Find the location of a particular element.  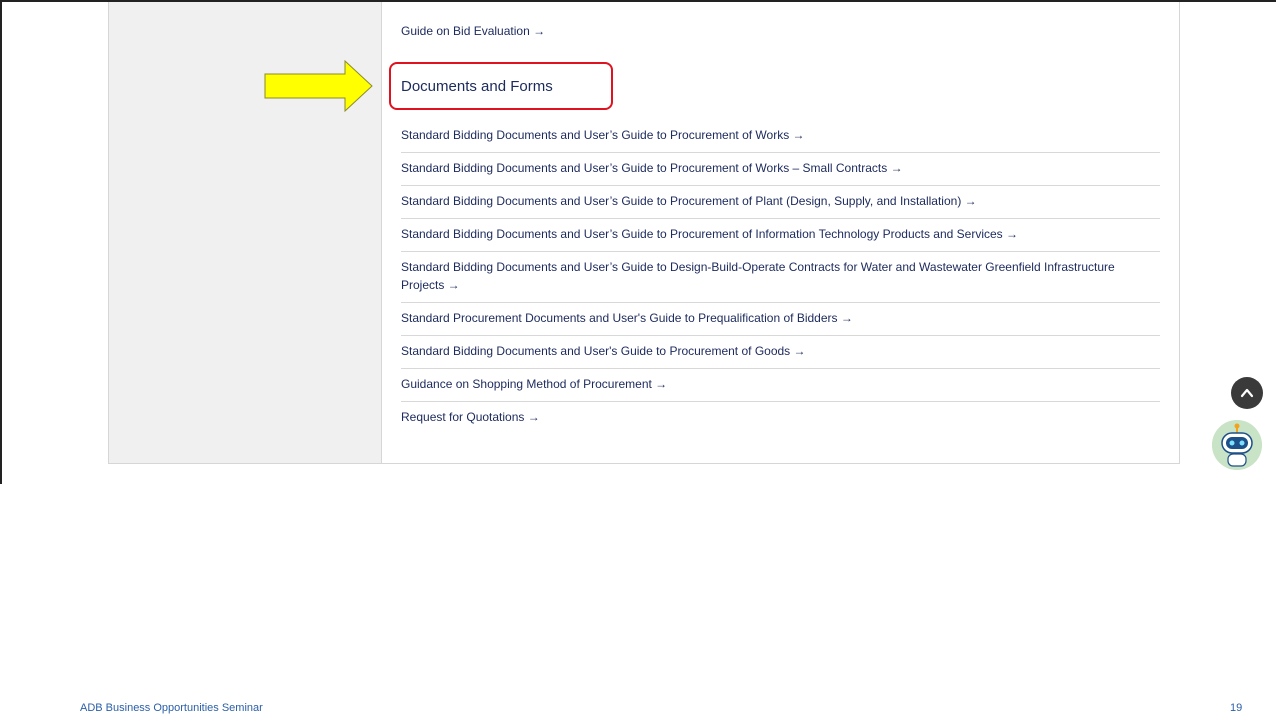

list-item: Request for Quotations → is located at coordinates (780, 418).